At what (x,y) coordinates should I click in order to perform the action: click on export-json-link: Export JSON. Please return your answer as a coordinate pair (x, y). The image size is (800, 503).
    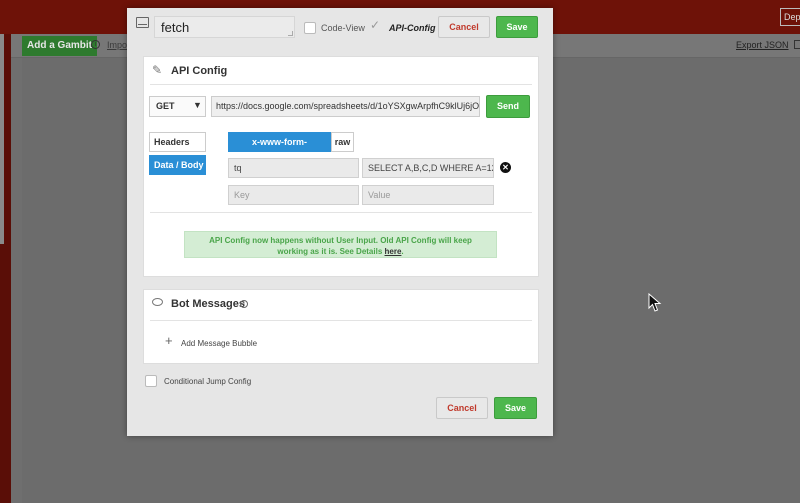
    Looking at the image, I should click on (762, 45).